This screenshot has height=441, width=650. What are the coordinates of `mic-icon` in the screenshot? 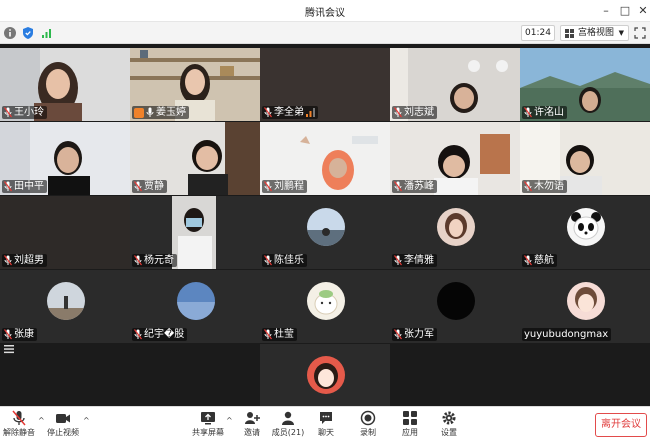 It's located at (150, 112).